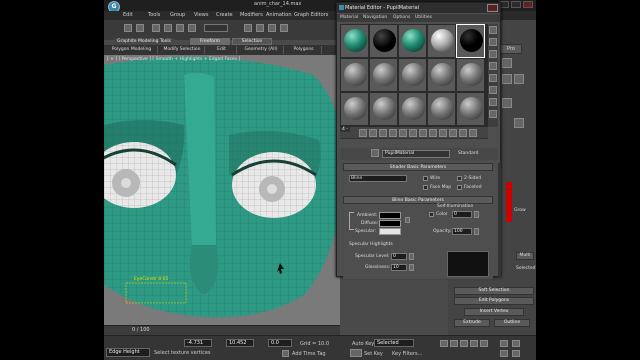 Image resolution: width=640 pixels, height=360 pixels. I want to click on wire-checkbox, so click(425, 178).